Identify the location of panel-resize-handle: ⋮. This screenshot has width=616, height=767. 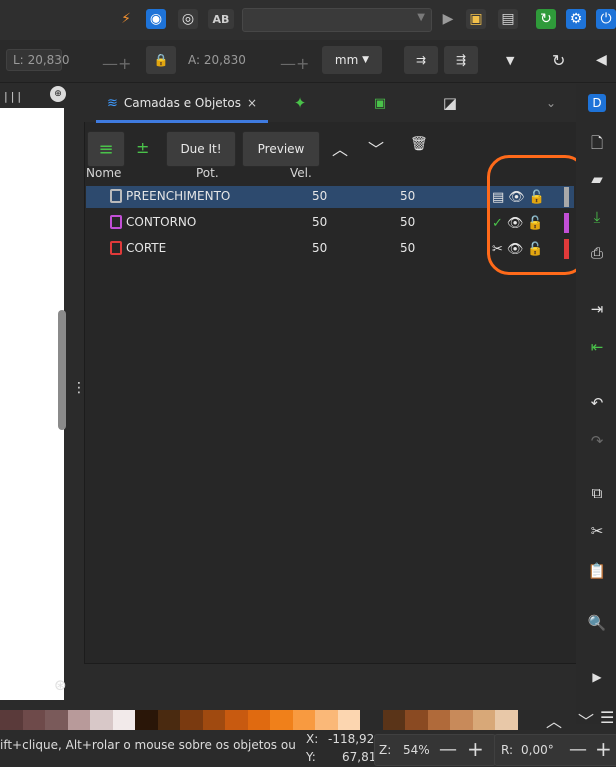
(79, 391).